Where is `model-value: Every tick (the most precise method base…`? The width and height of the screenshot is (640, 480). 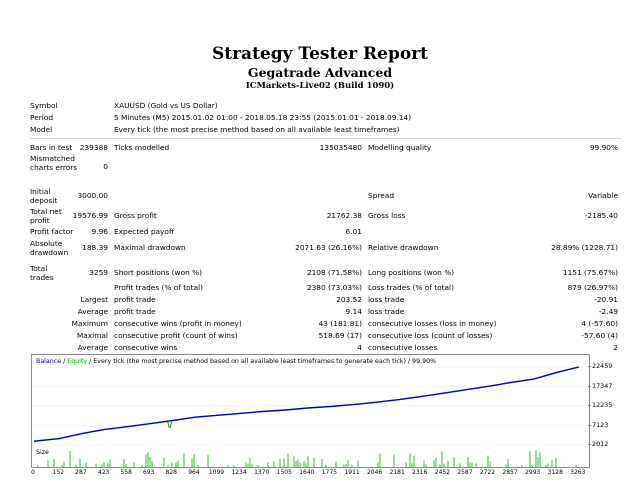
model-value: Every tick (the most precise method base… is located at coordinates (257, 129).